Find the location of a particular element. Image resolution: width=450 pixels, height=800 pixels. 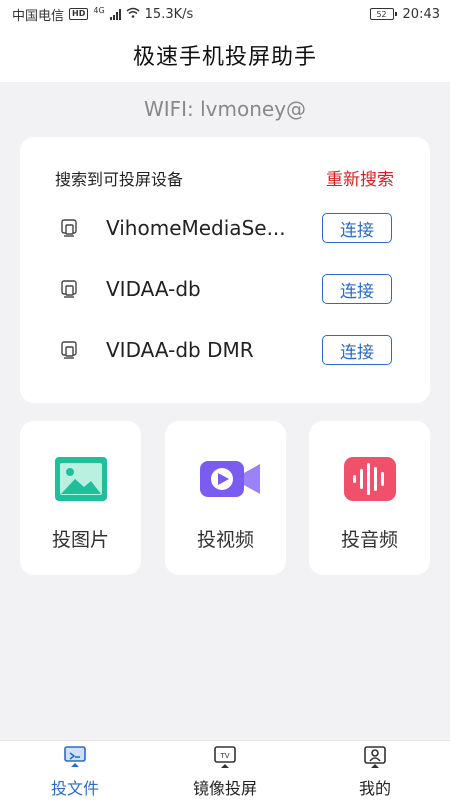

nav-cast-file-label: 投文件 is located at coordinates (74, 788).